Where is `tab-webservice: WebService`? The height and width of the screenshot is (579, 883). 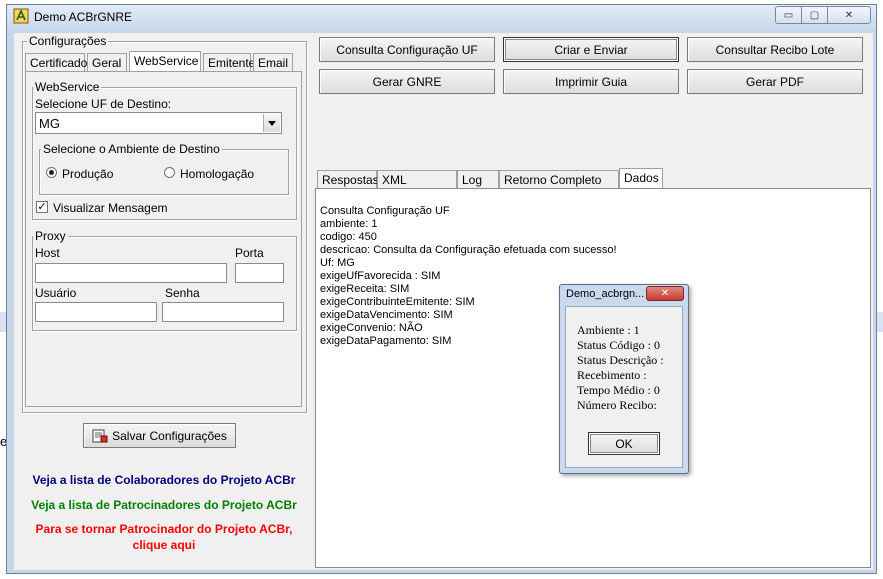
tab-webservice: WebService is located at coordinates (165, 61).